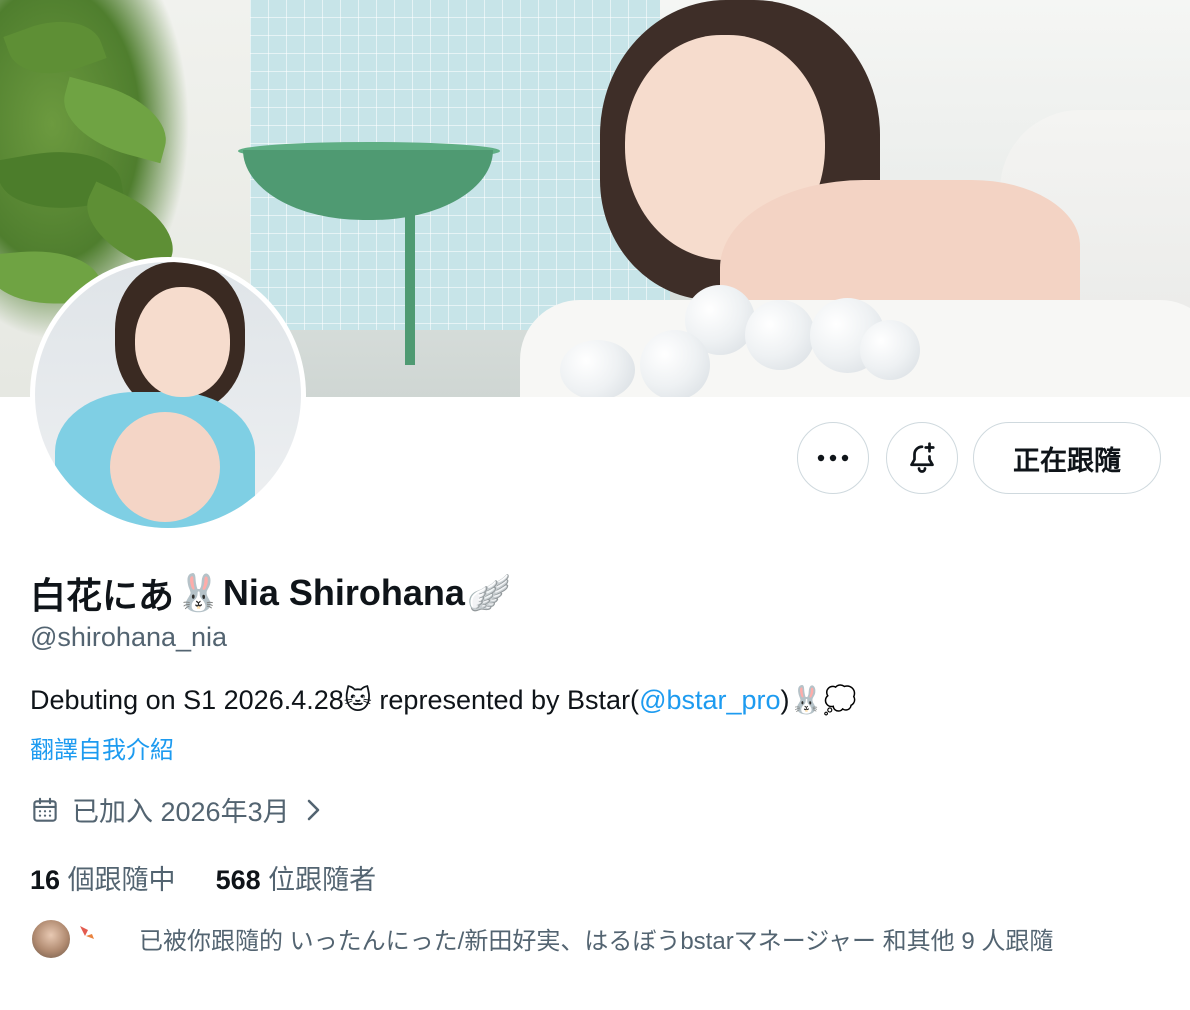 This screenshot has width=1190, height=1010. Describe the element at coordinates (343, 592) in the screenshot. I see `display-name-en: Nia Shirohana` at that location.